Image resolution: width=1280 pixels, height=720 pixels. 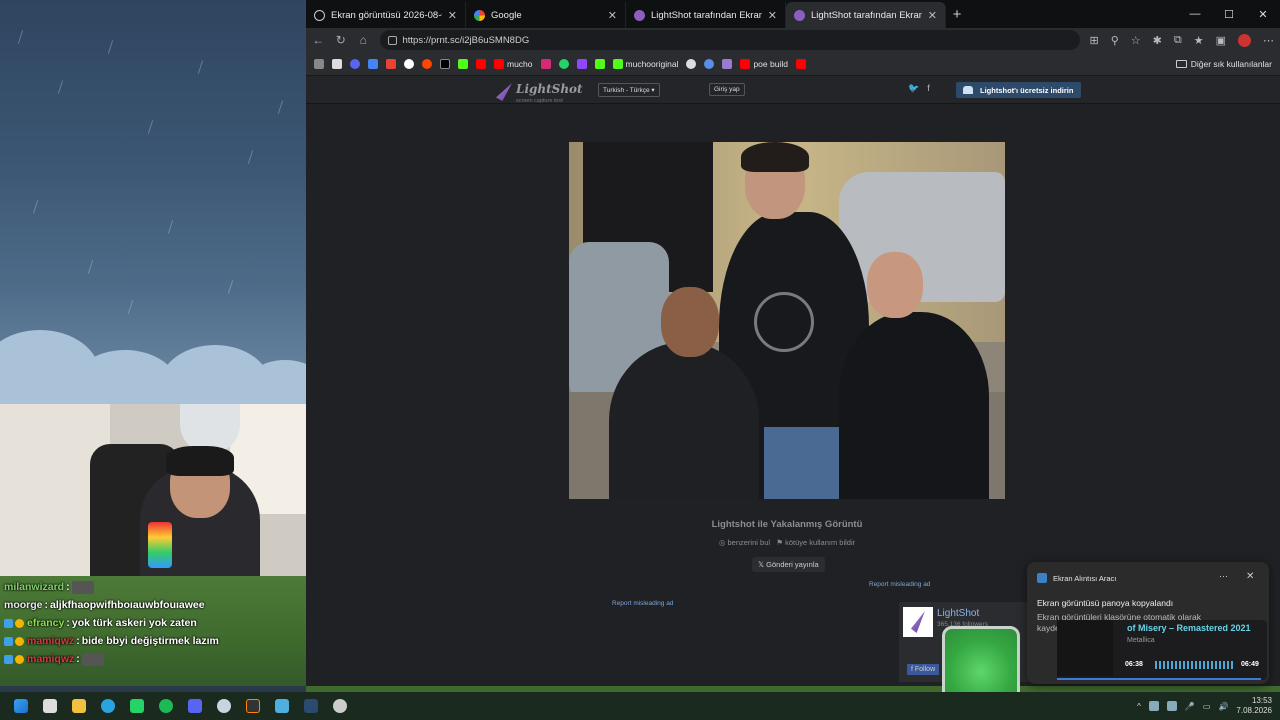 I want to click on bookmark-reddit-icon, so click(x=427, y=63).